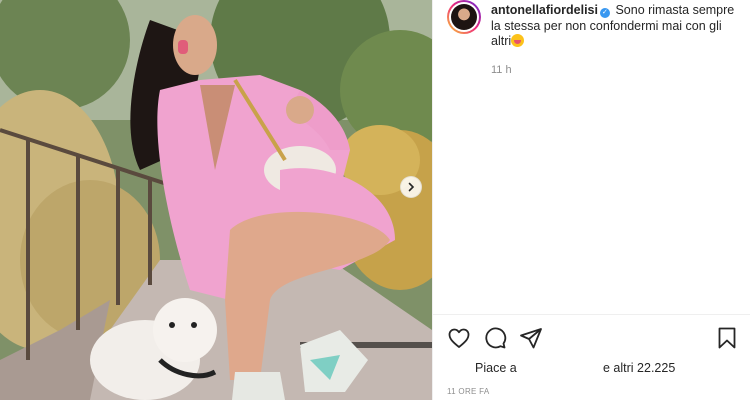 Image resolution: width=750 pixels, height=400 pixels. I want to click on like-button, so click(459, 340).